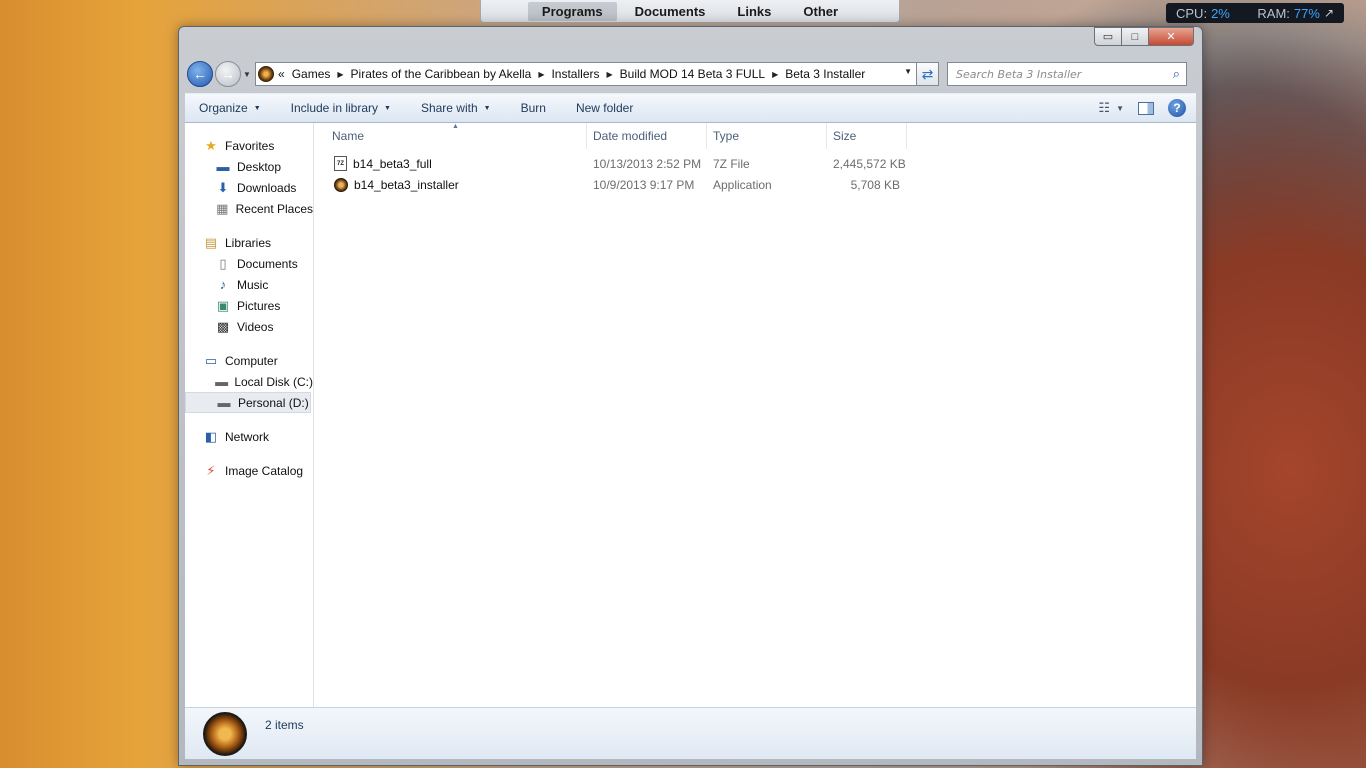  What do you see at coordinates (223, 305) in the screenshot?
I see `pictures-icon: ▣` at bounding box center [223, 305].